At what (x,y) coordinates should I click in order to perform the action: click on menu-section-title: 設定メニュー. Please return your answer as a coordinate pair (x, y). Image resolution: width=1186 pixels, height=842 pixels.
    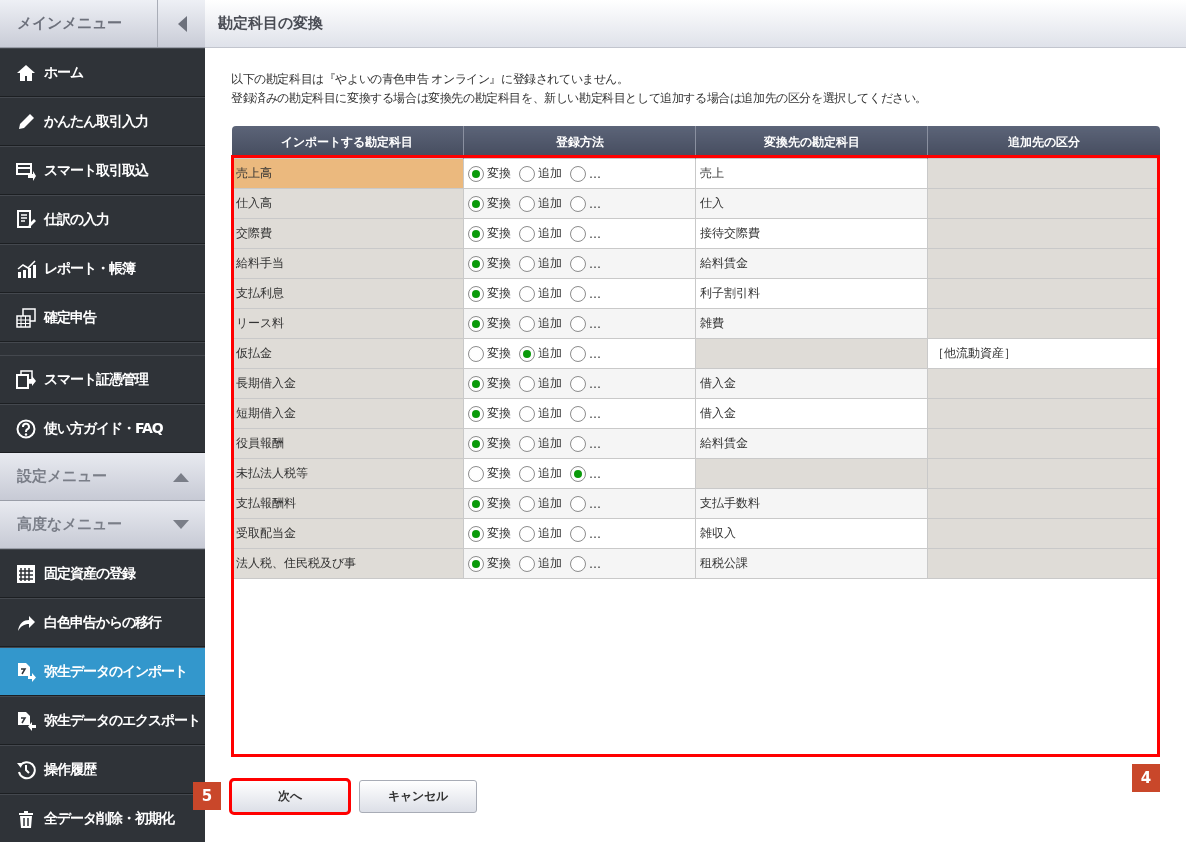
    Looking at the image, I should click on (62, 476).